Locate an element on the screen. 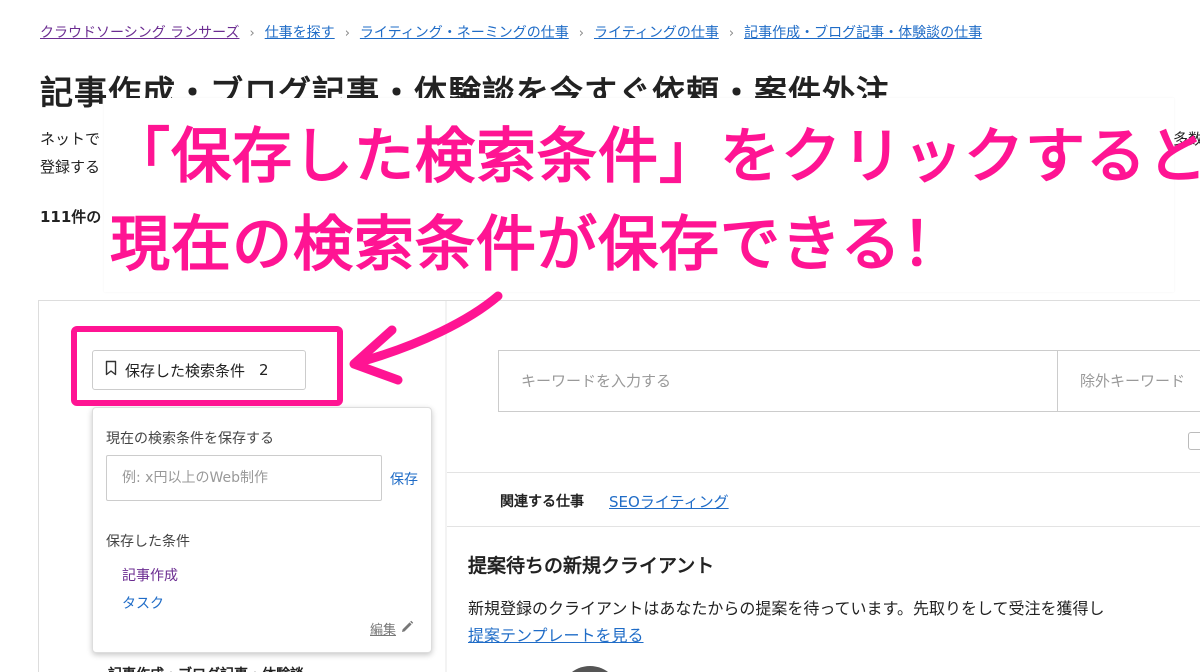 The width and height of the screenshot is (1200, 672). breadcrumb-link-lancers: クラウドソーシング ランサーズ is located at coordinates (139, 33).